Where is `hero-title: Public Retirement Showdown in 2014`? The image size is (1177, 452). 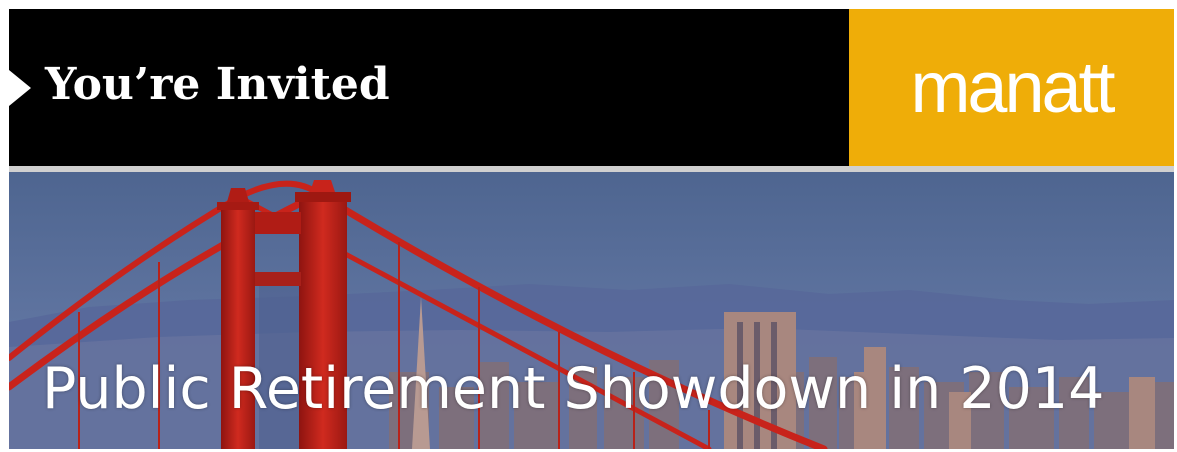 hero-title: Public Retirement Showdown in 2014 is located at coordinates (573, 389).